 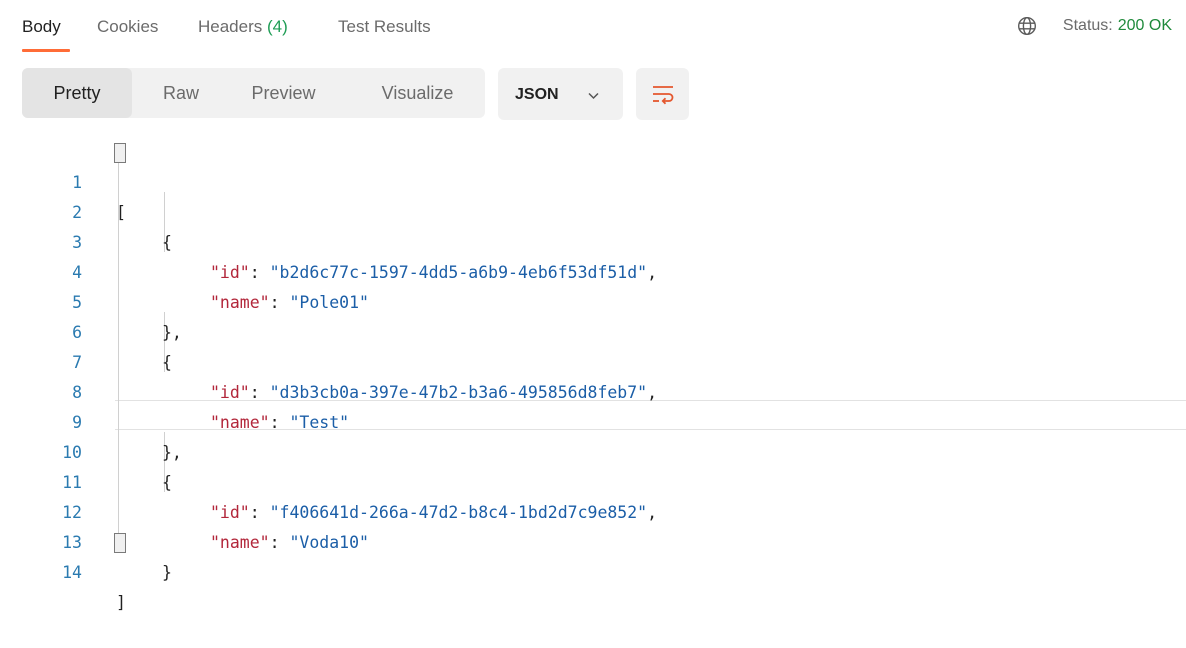 I want to click on status-label: Status:, so click(x=1087, y=25).